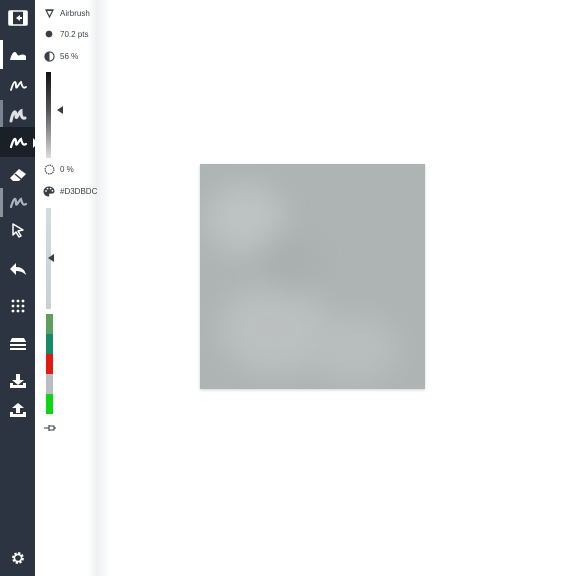  I want to click on undo-icon, so click(17, 269).